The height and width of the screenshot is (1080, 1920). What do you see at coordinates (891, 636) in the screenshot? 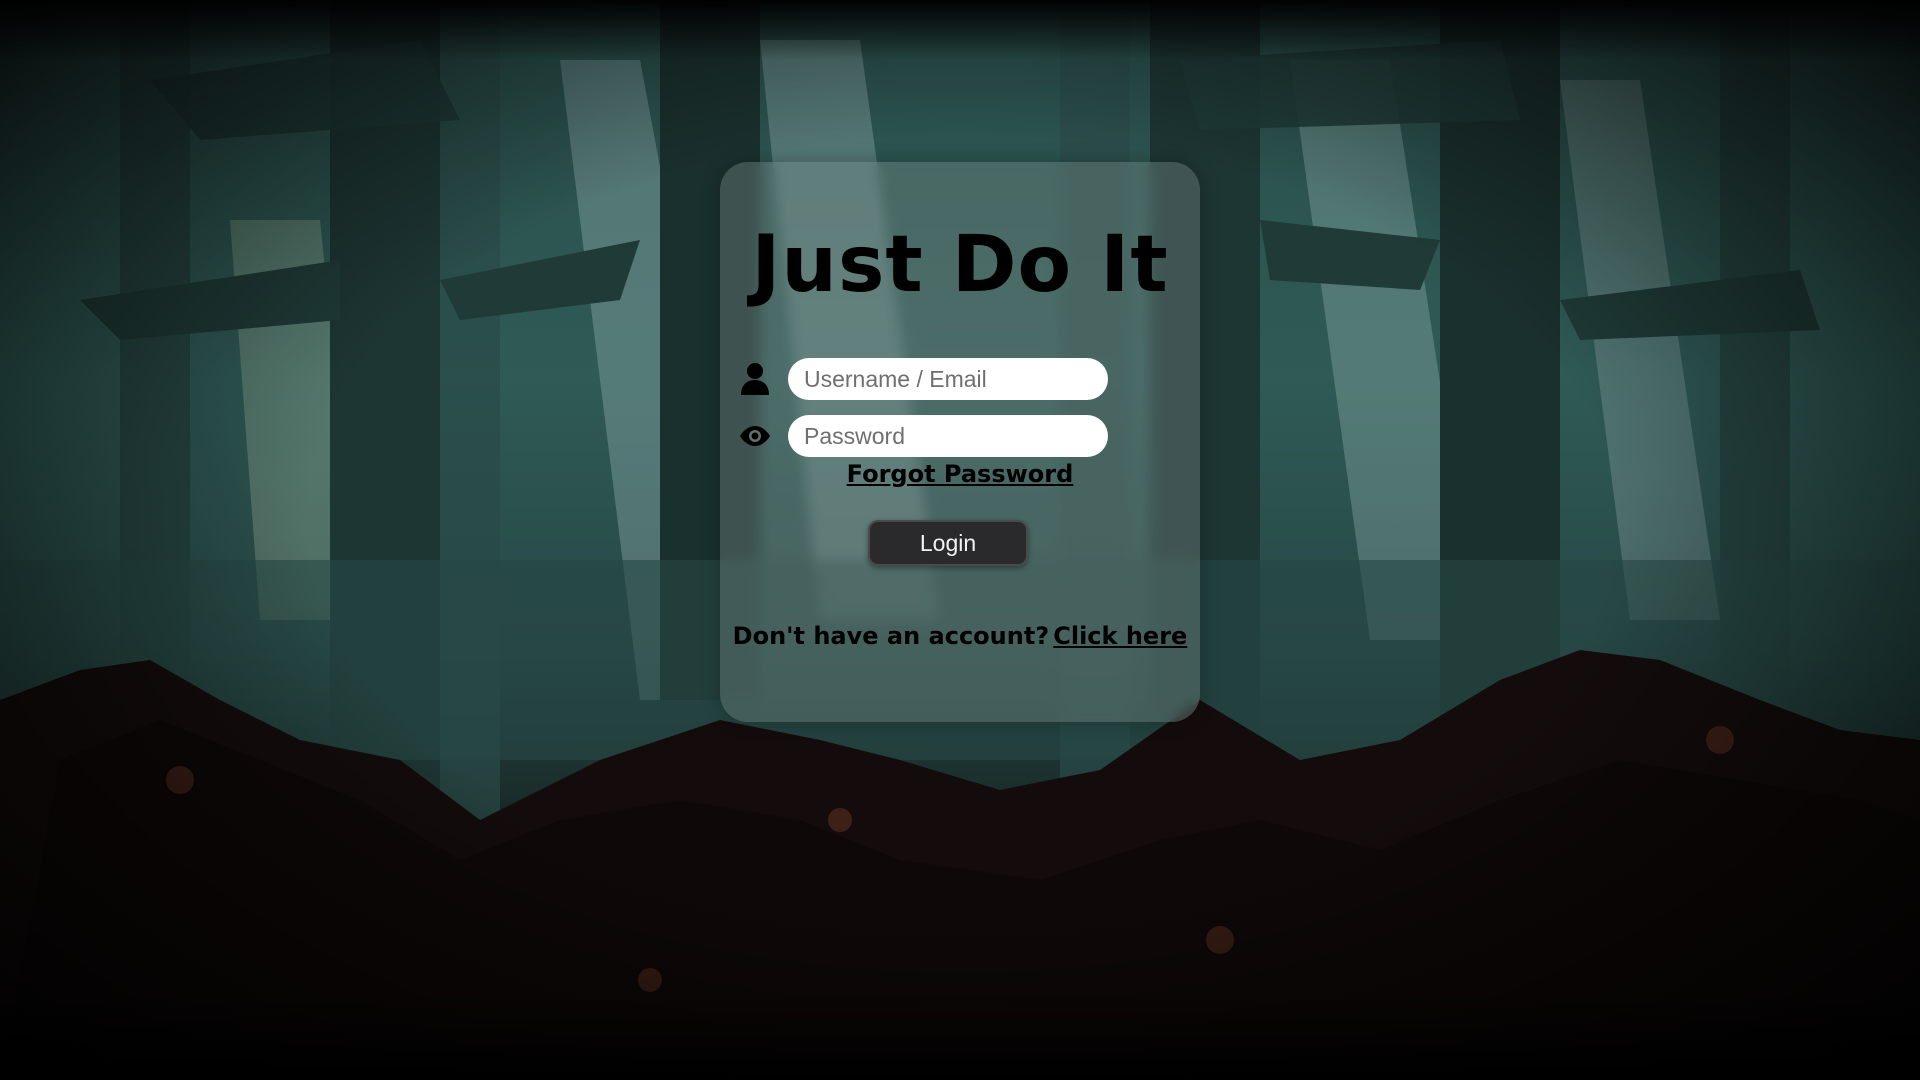
I see `signup-prompt-text: Don't have an account?` at bounding box center [891, 636].